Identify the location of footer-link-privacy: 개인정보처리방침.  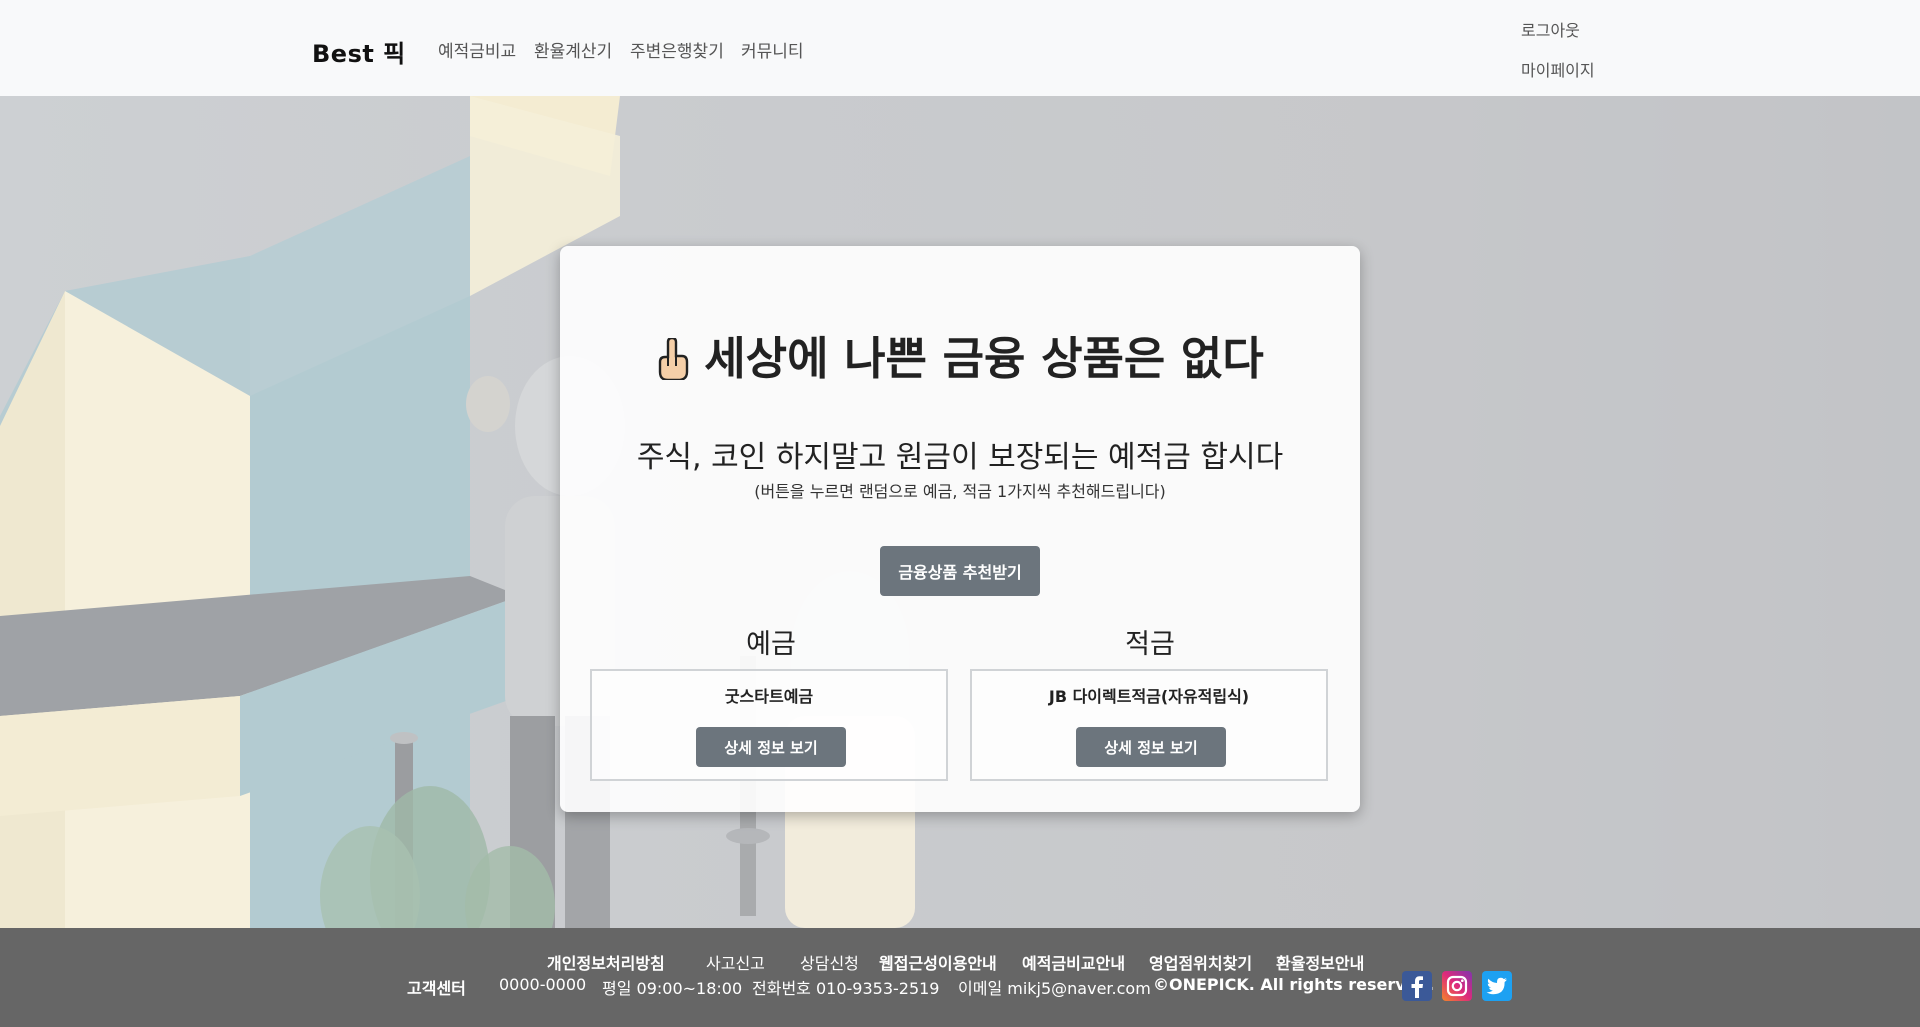
(606, 962).